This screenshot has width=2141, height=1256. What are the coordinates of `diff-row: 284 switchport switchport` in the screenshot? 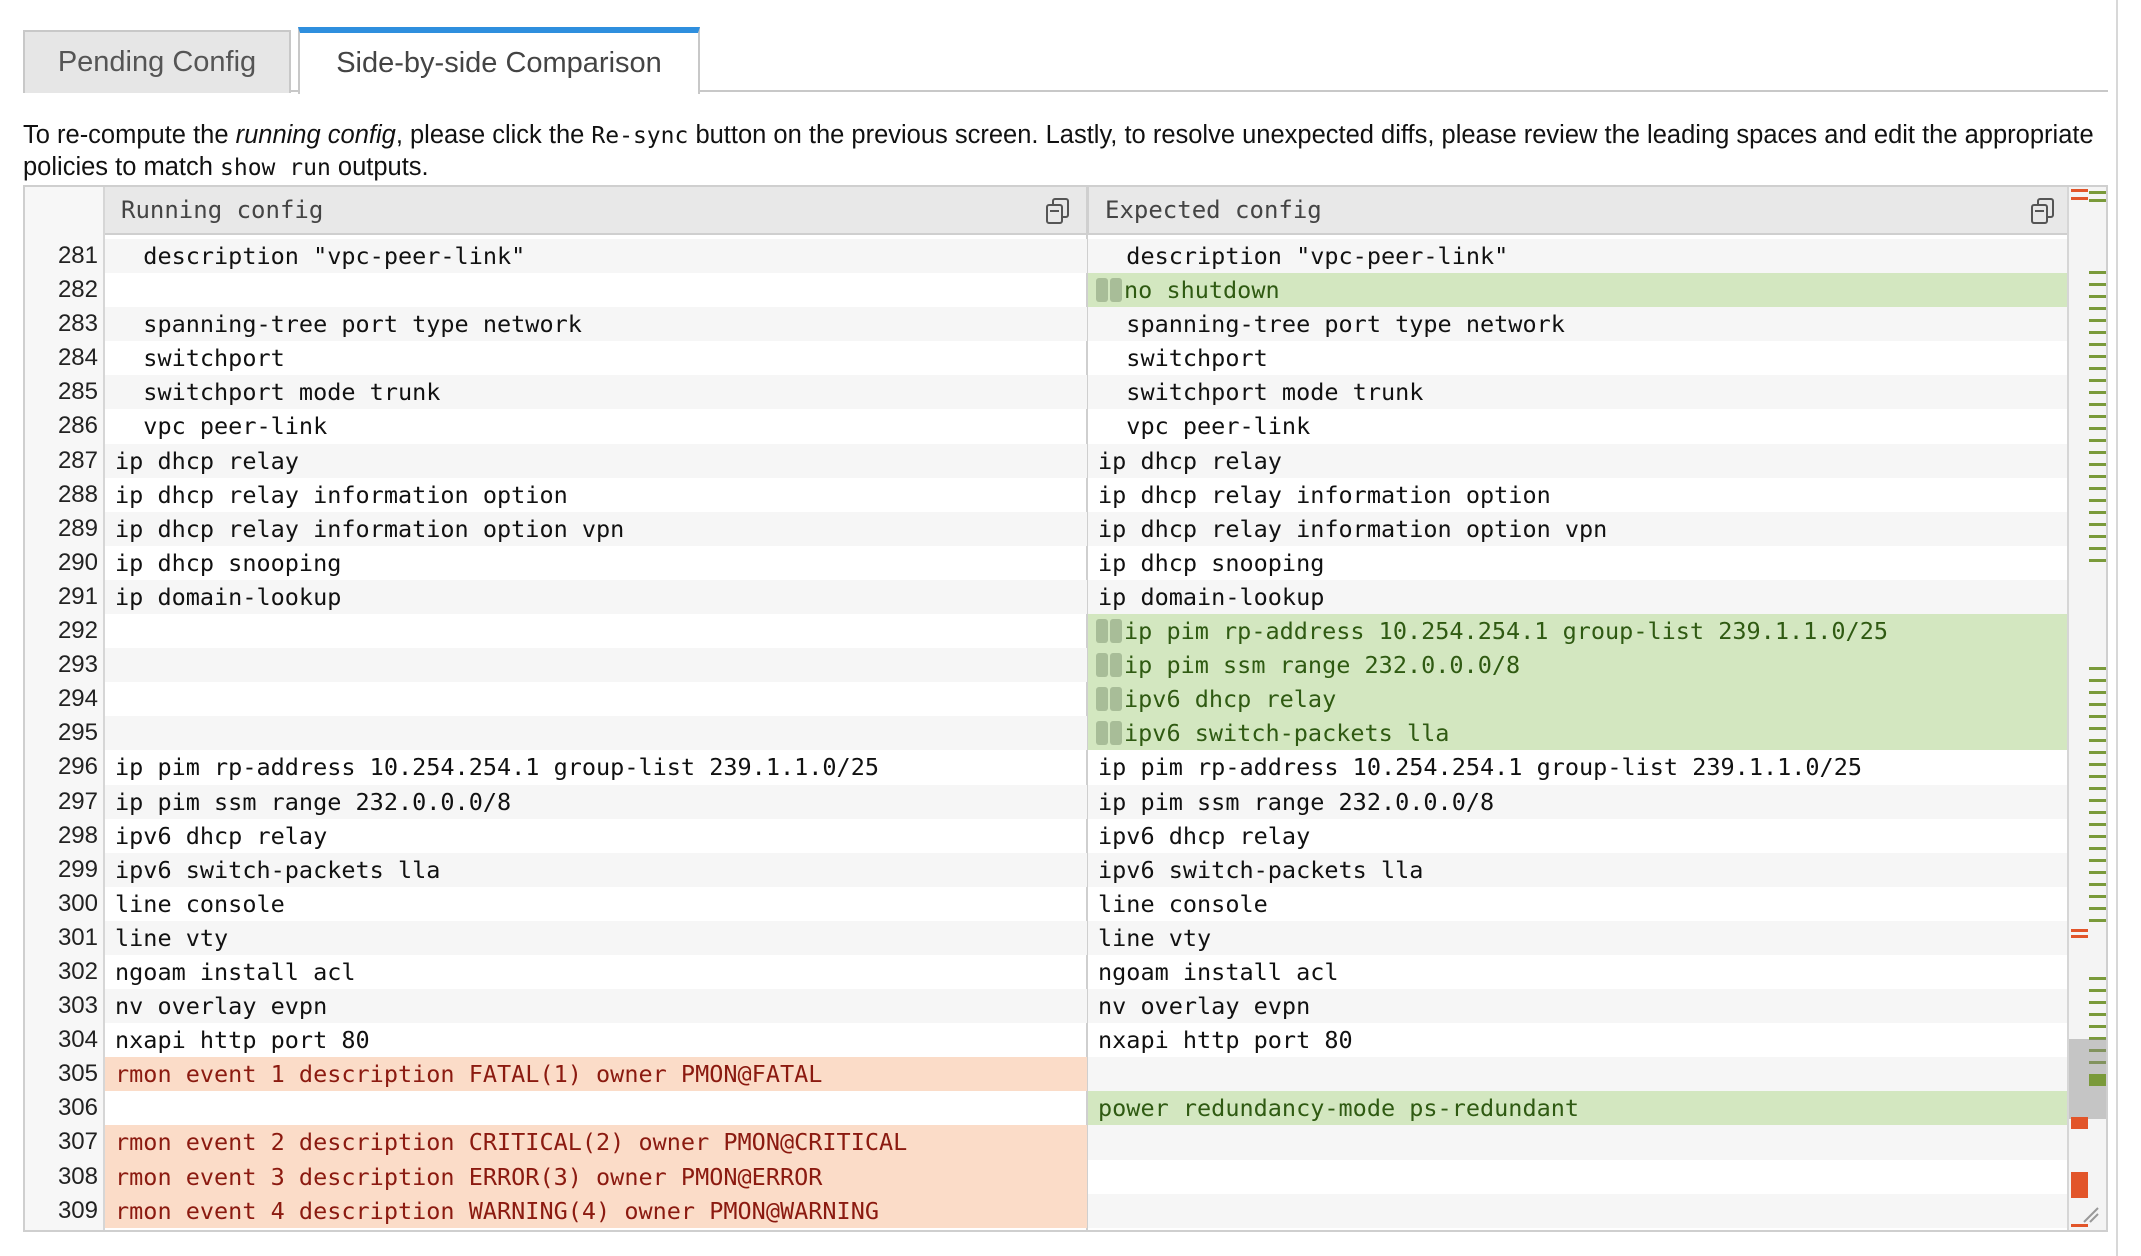 It's located at (1048, 358).